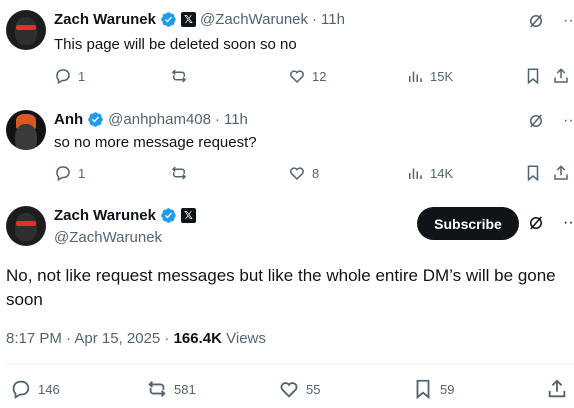  I want to click on like-count: 8, so click(316, 173).